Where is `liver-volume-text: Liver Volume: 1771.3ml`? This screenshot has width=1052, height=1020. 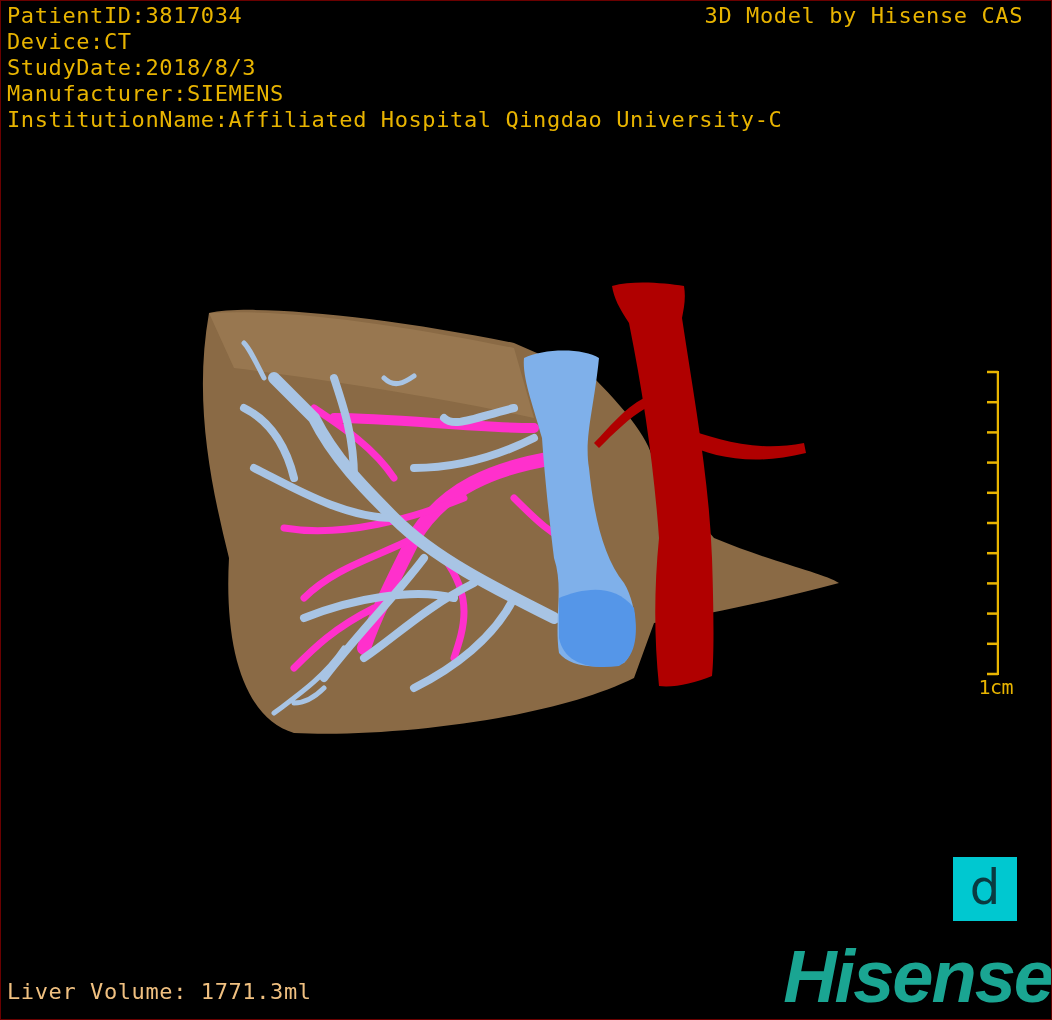 liver-volume-text: Liver Volume: 1771.3ml is located at coordinates (159, 992).